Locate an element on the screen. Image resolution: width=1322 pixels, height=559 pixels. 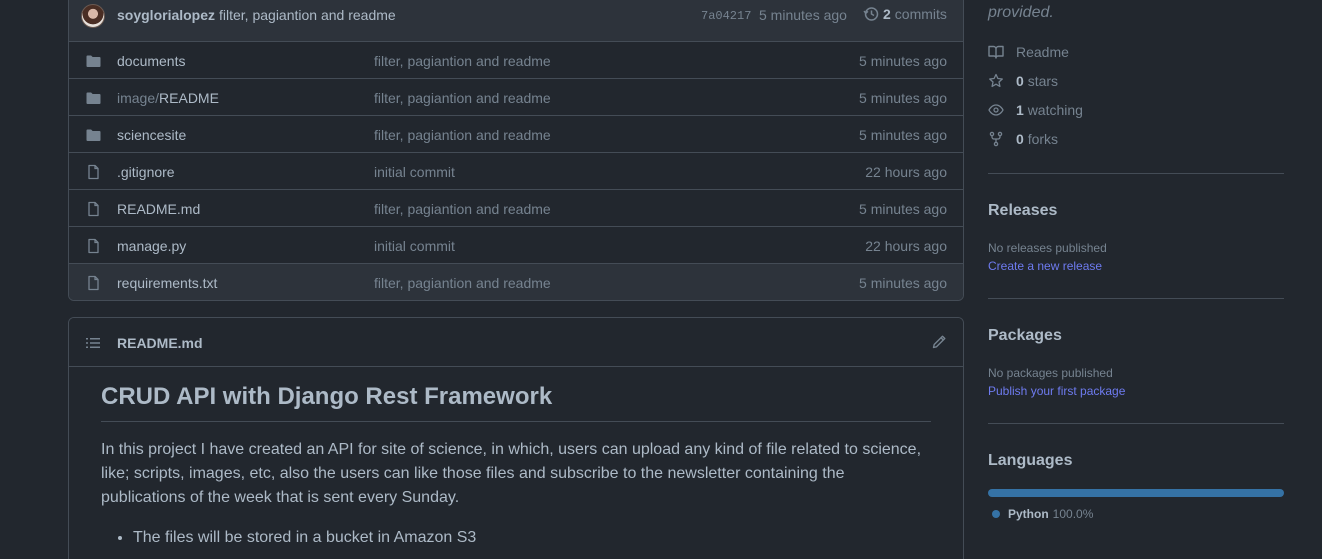
file-name: requirements.txt is located at coordinates (167, 283).